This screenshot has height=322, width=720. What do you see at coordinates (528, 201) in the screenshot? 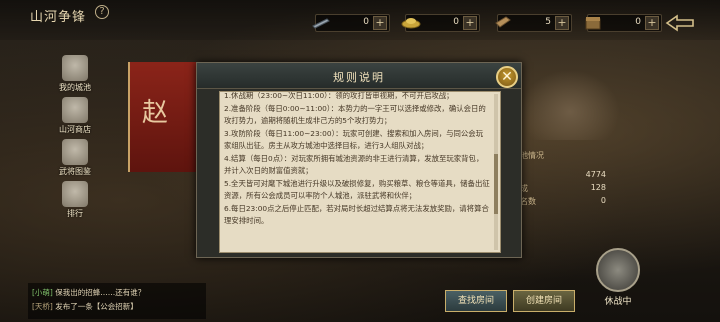
I see `panel-label: 名数` at bounding box center [528, 201].